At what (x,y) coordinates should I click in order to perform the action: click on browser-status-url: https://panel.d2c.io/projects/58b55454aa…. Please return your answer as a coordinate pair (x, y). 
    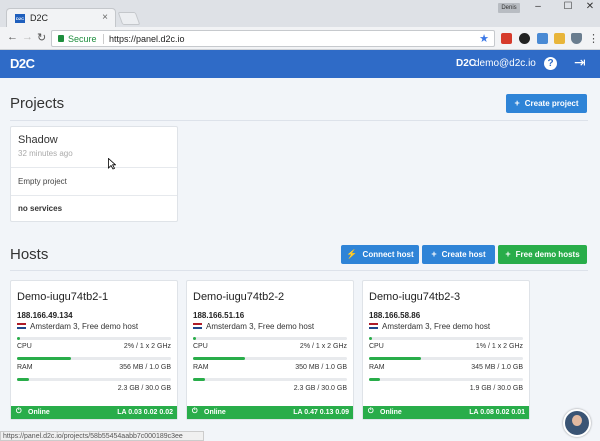
    Looking at the image, I should click on (102, 436).